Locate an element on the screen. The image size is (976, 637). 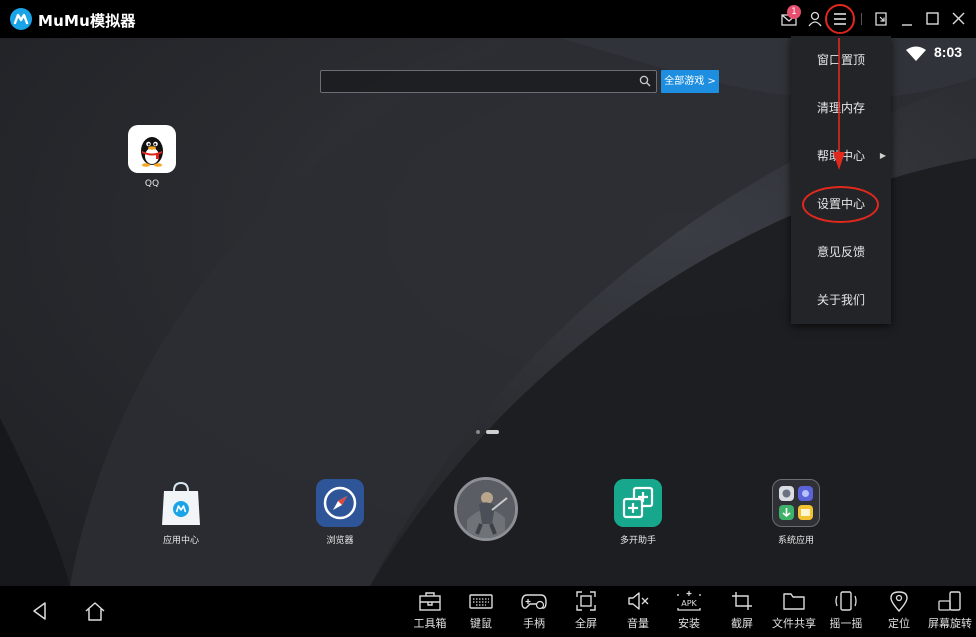
toolbar-screenshot: 截屏 is located at coordinates (742, 610).